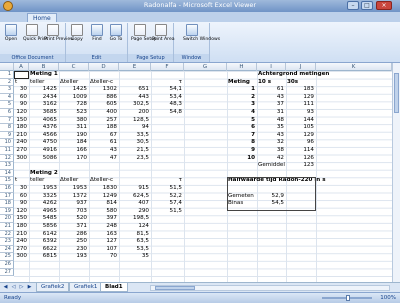  Describe the element at coordinates (241, 151) in the screenshot. I see `cell: 9` at that location.